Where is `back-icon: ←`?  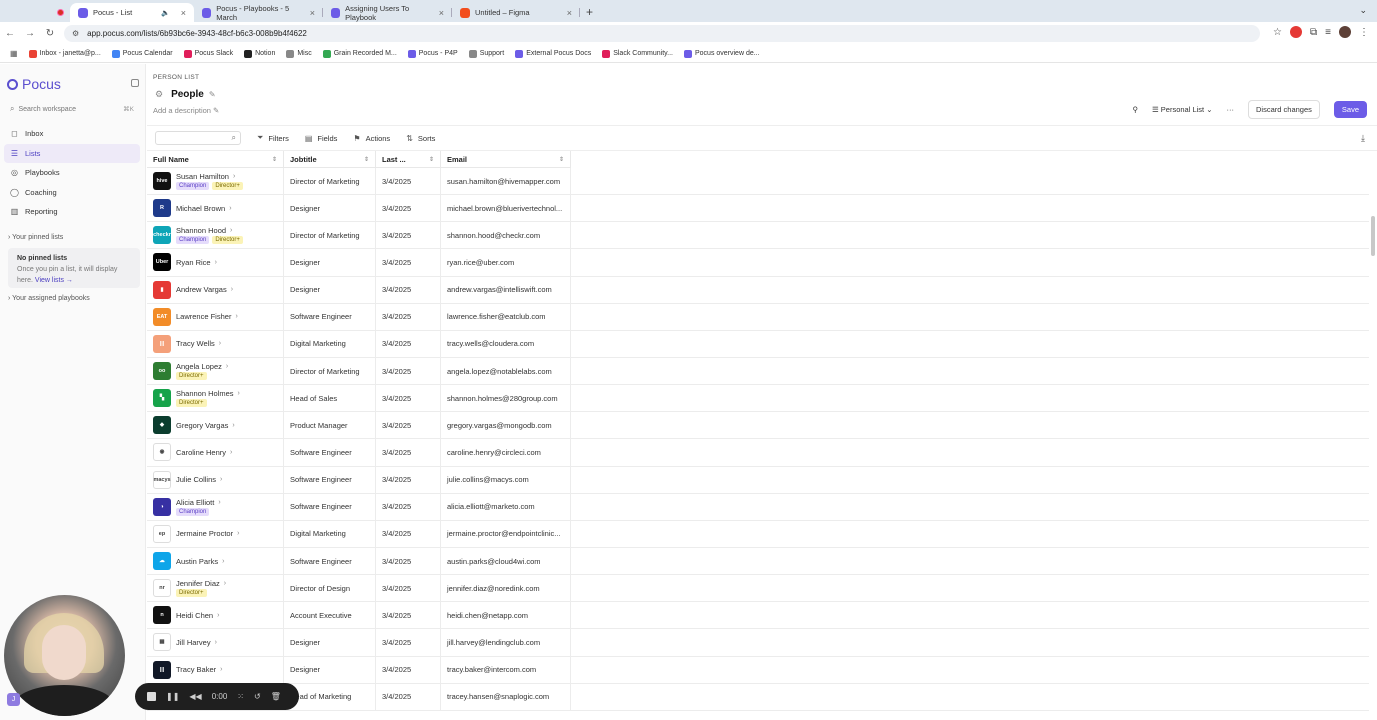 back-icon: ← is located at coordinates (10, 33).